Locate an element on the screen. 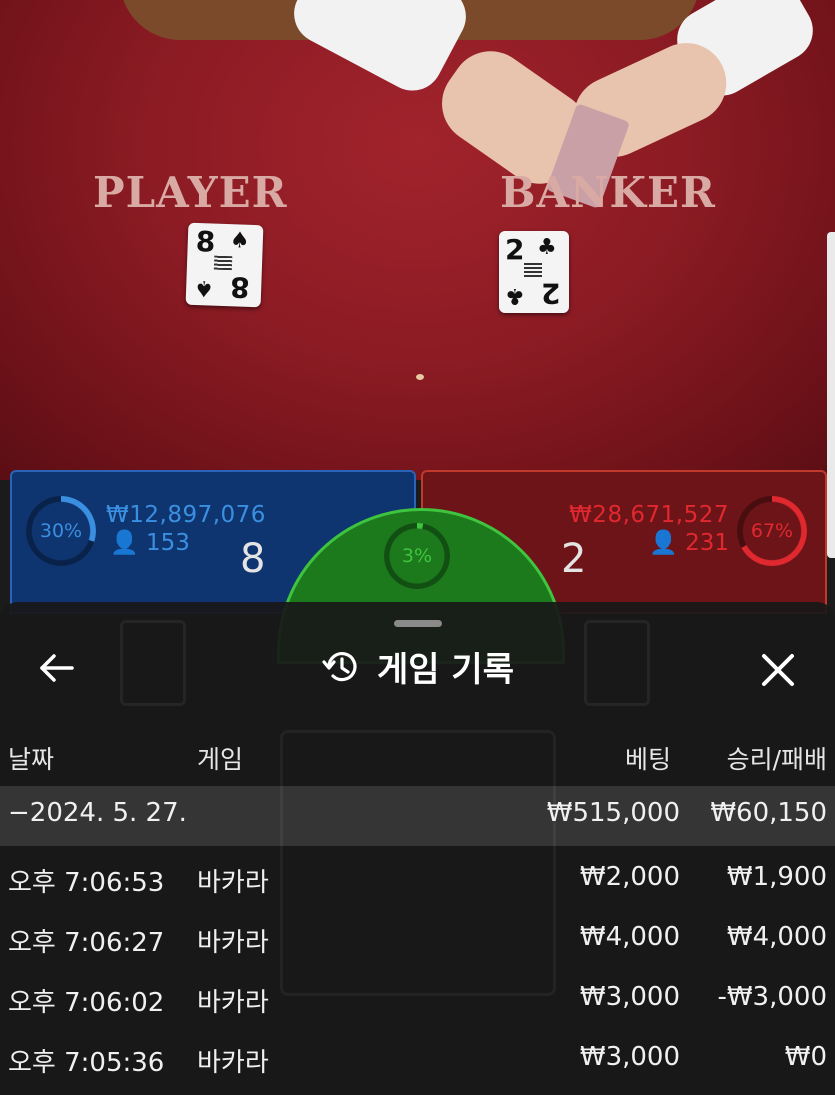  player-score: 8 is located at coordinates (253, 559).